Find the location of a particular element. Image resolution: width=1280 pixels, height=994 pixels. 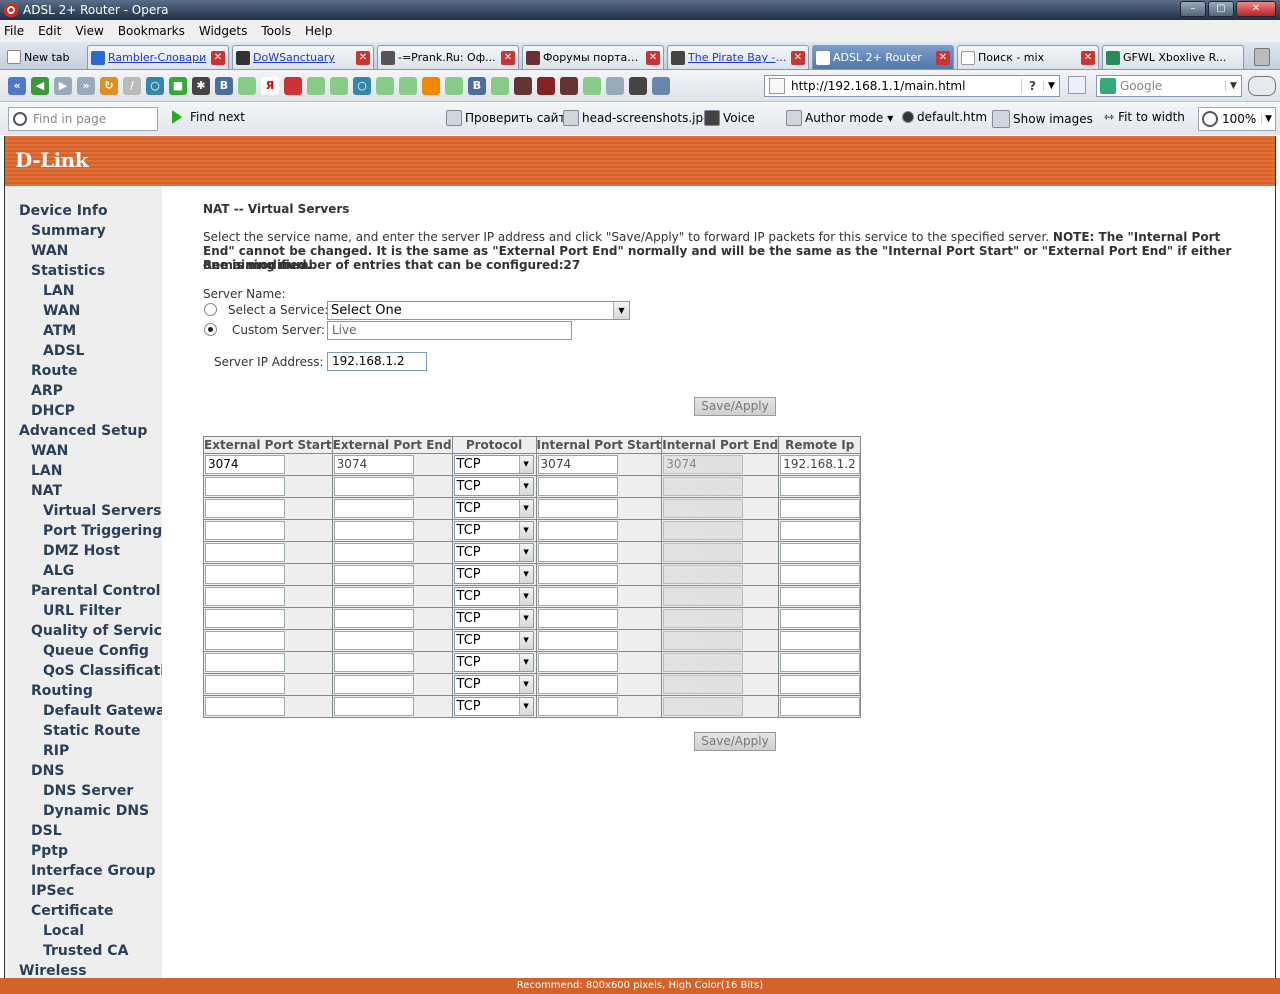

show-images-button: Show images is located at coordinates (1042, 119).